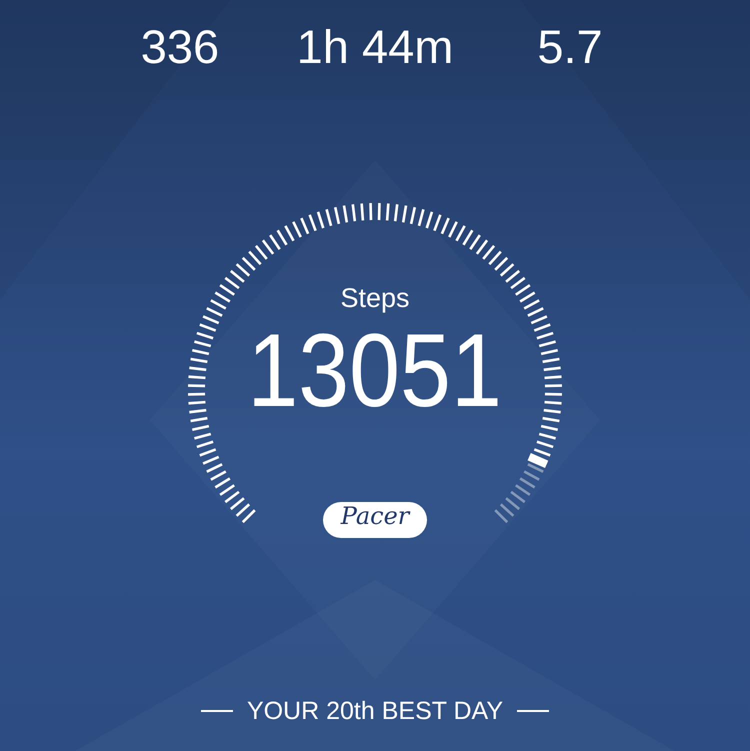  Describe the element at coordinates (570, 47) in the screenshot. I see `stat-value: 5.7` at that location.